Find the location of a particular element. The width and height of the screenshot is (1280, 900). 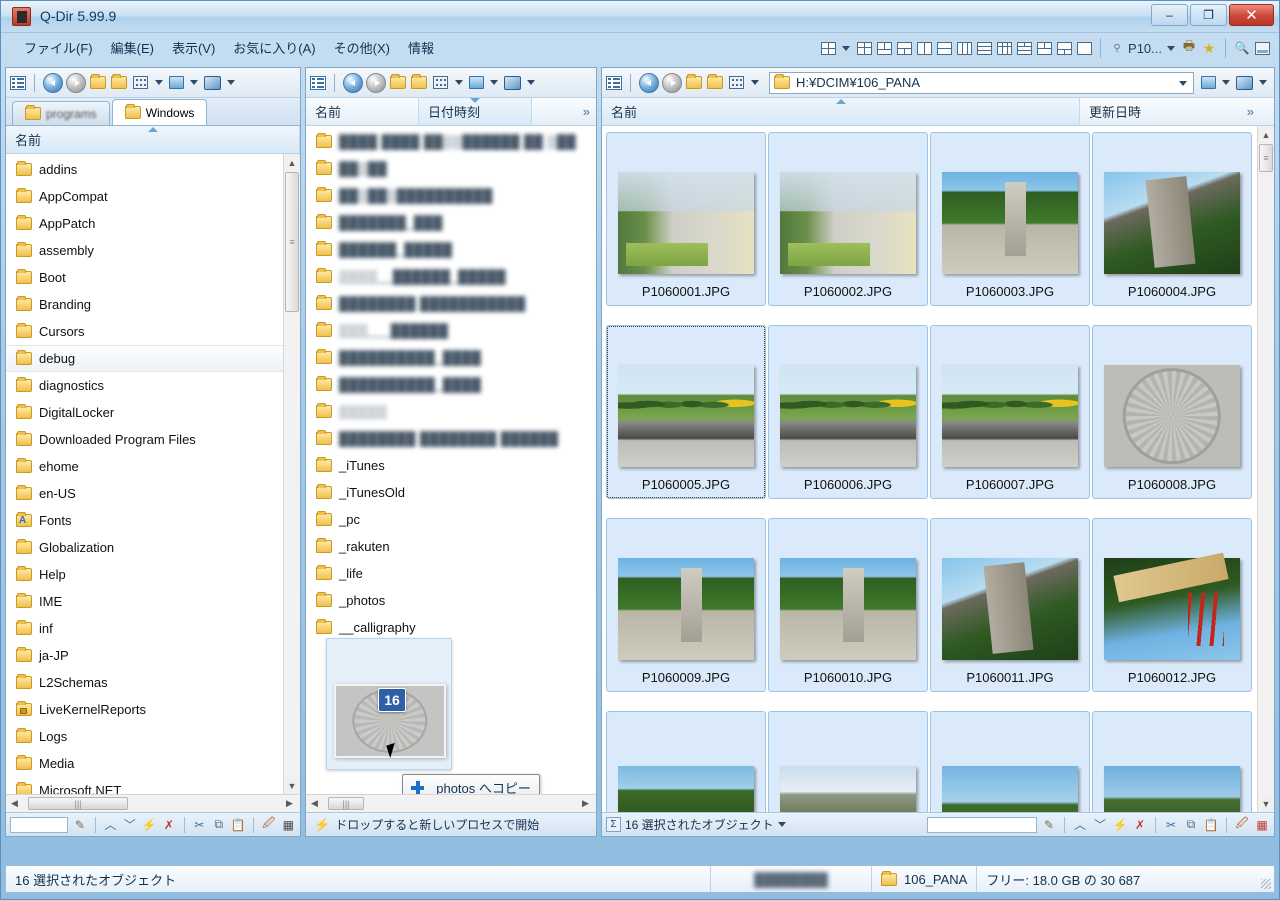

scroll-up-arrow-icon: ▲ is located at coordinates (1266, 134).